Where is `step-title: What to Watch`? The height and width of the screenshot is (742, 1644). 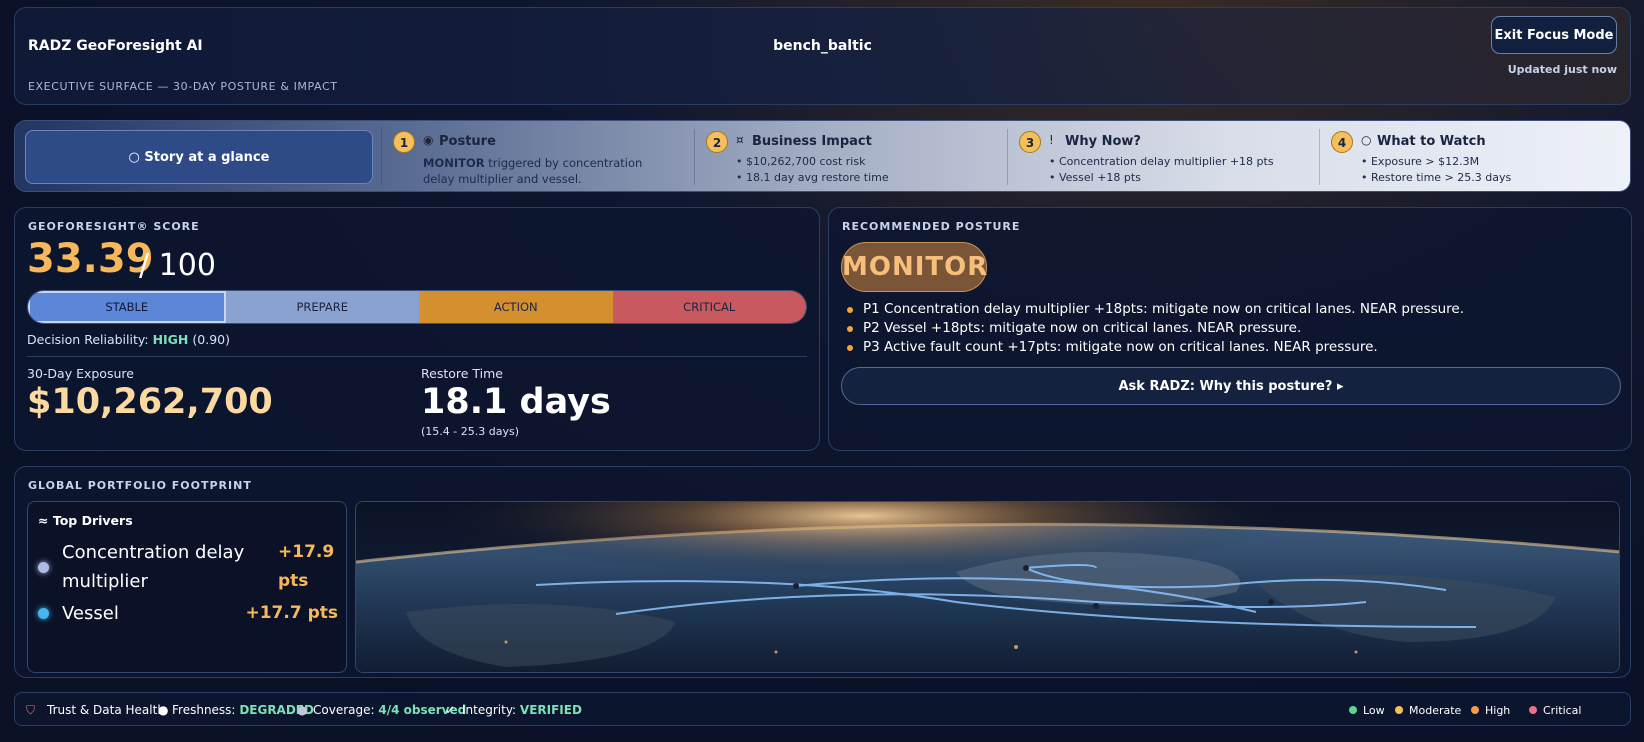
step-title: What to Watch is located at coordinates (1431, 141).